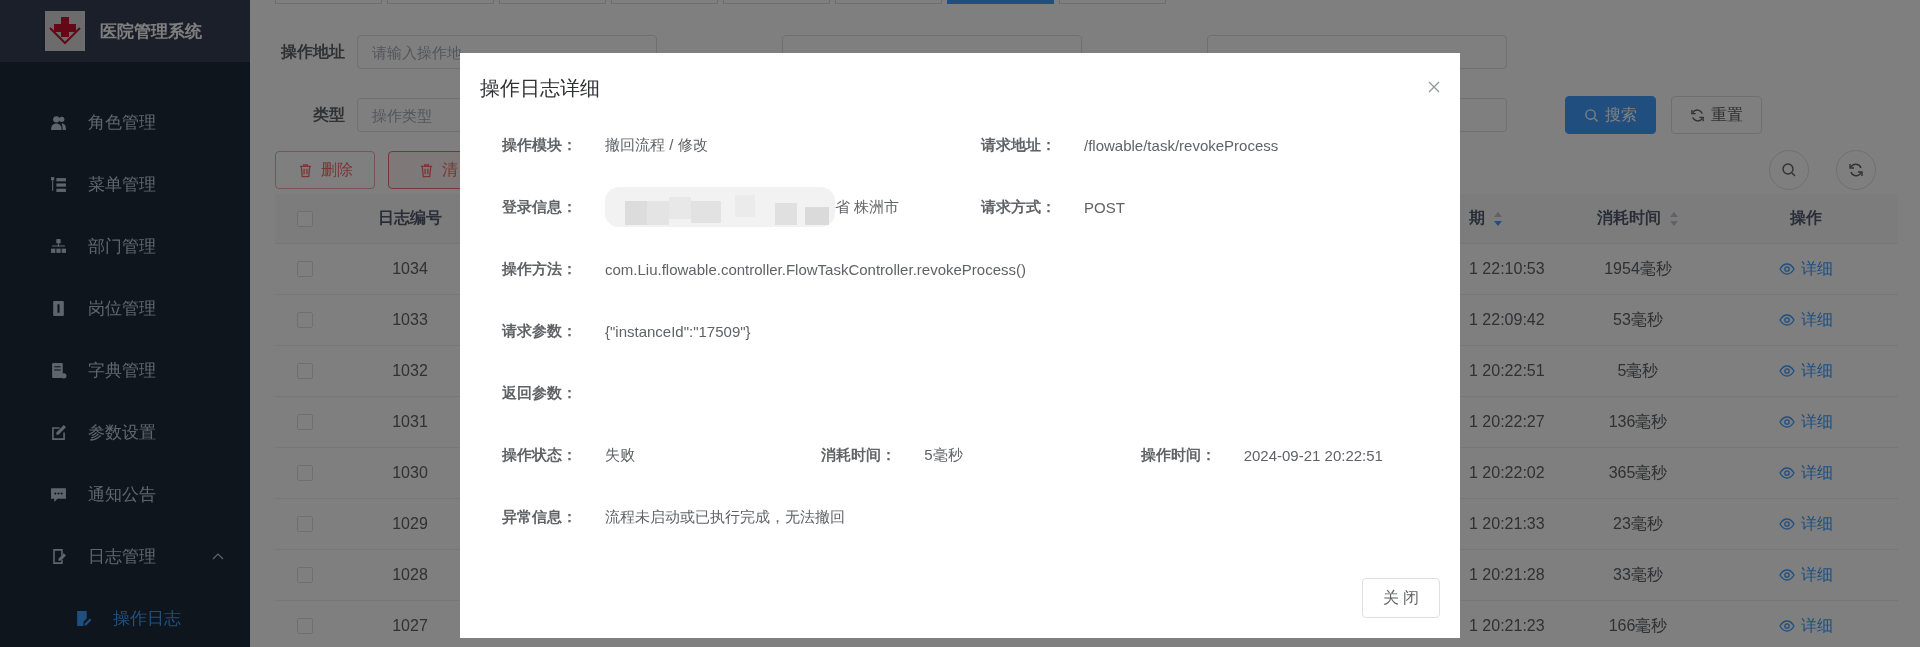 Image resolution: width=1920 pixels, height=647 pixels. Describe the element at coordinates (410, 575) in the screenshot. I see `table-cell-text: 1028` at that location.